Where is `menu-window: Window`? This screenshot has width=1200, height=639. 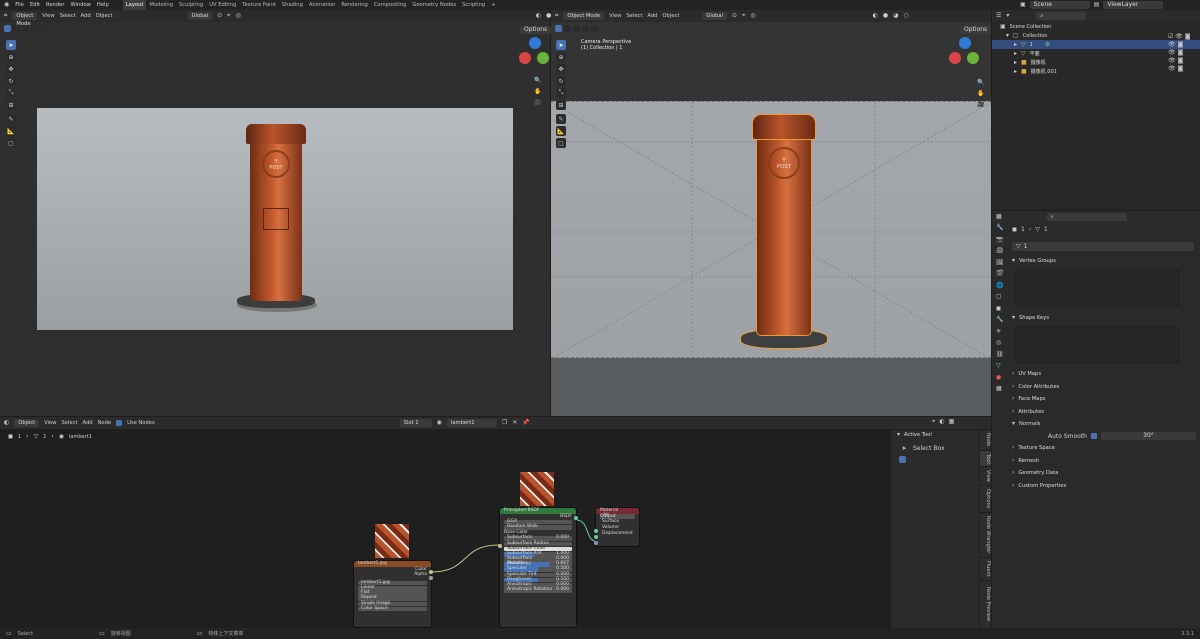 menu-window: Window is located at coordinates (80, 5).